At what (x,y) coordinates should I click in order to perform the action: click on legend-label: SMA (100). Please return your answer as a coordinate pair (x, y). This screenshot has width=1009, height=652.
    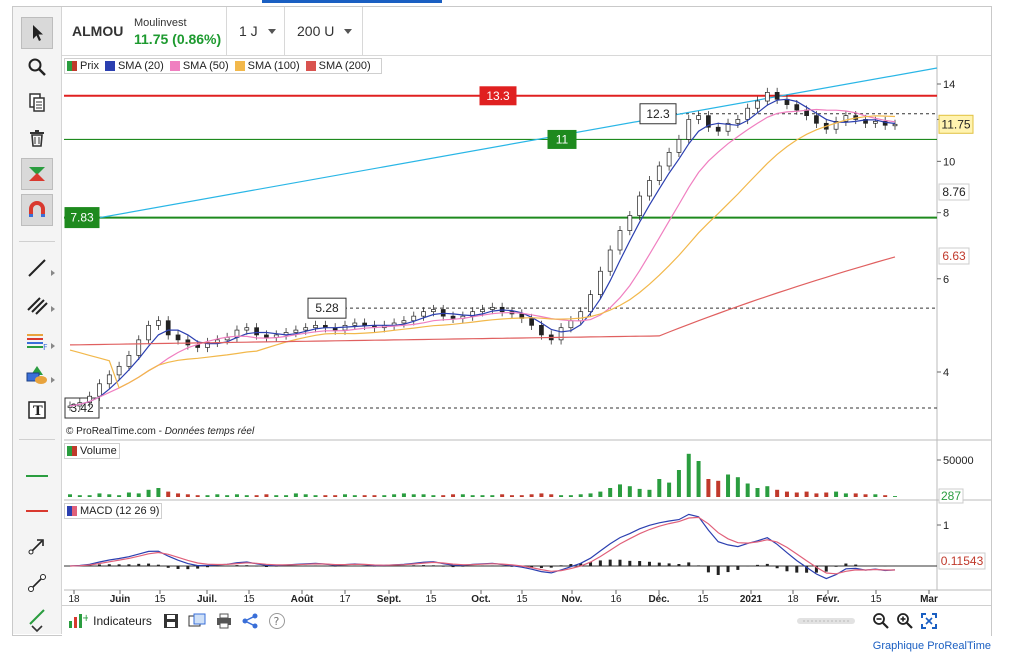
    Looking at the image, I should click on (273, 66).